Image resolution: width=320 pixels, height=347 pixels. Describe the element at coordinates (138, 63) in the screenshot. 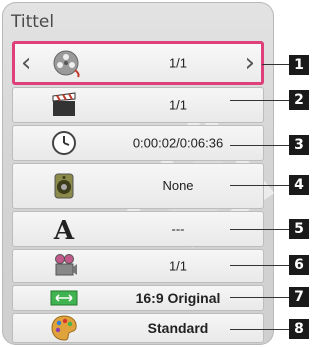

I see `menu-row-title: ‹ 1/1 ›` at that location.